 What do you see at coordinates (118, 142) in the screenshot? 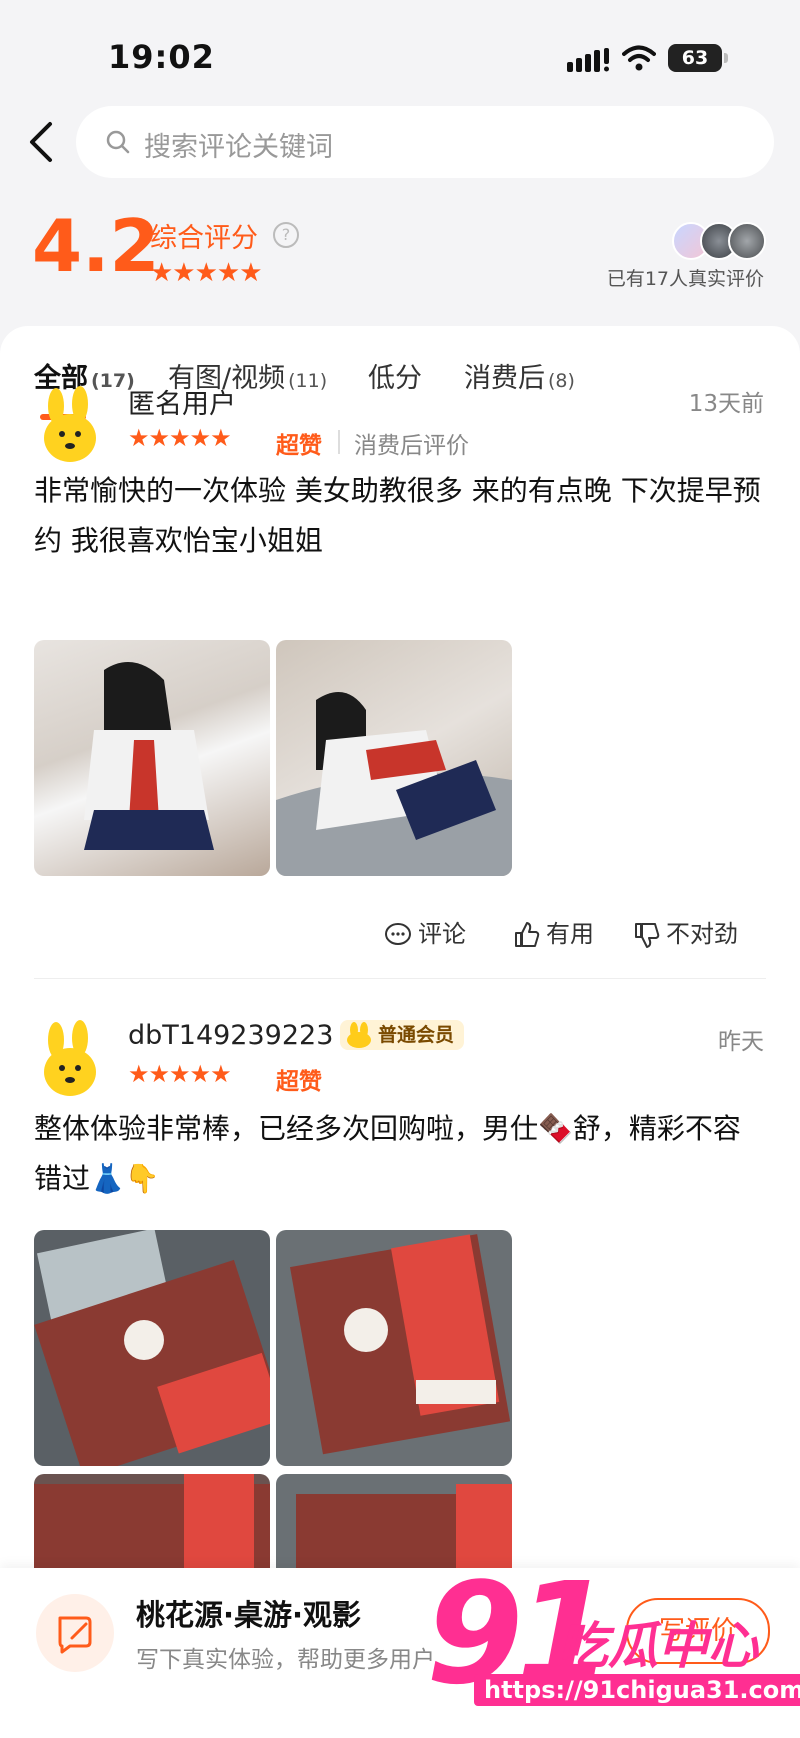
I see `search-icon` at bounding box center [118, 142].